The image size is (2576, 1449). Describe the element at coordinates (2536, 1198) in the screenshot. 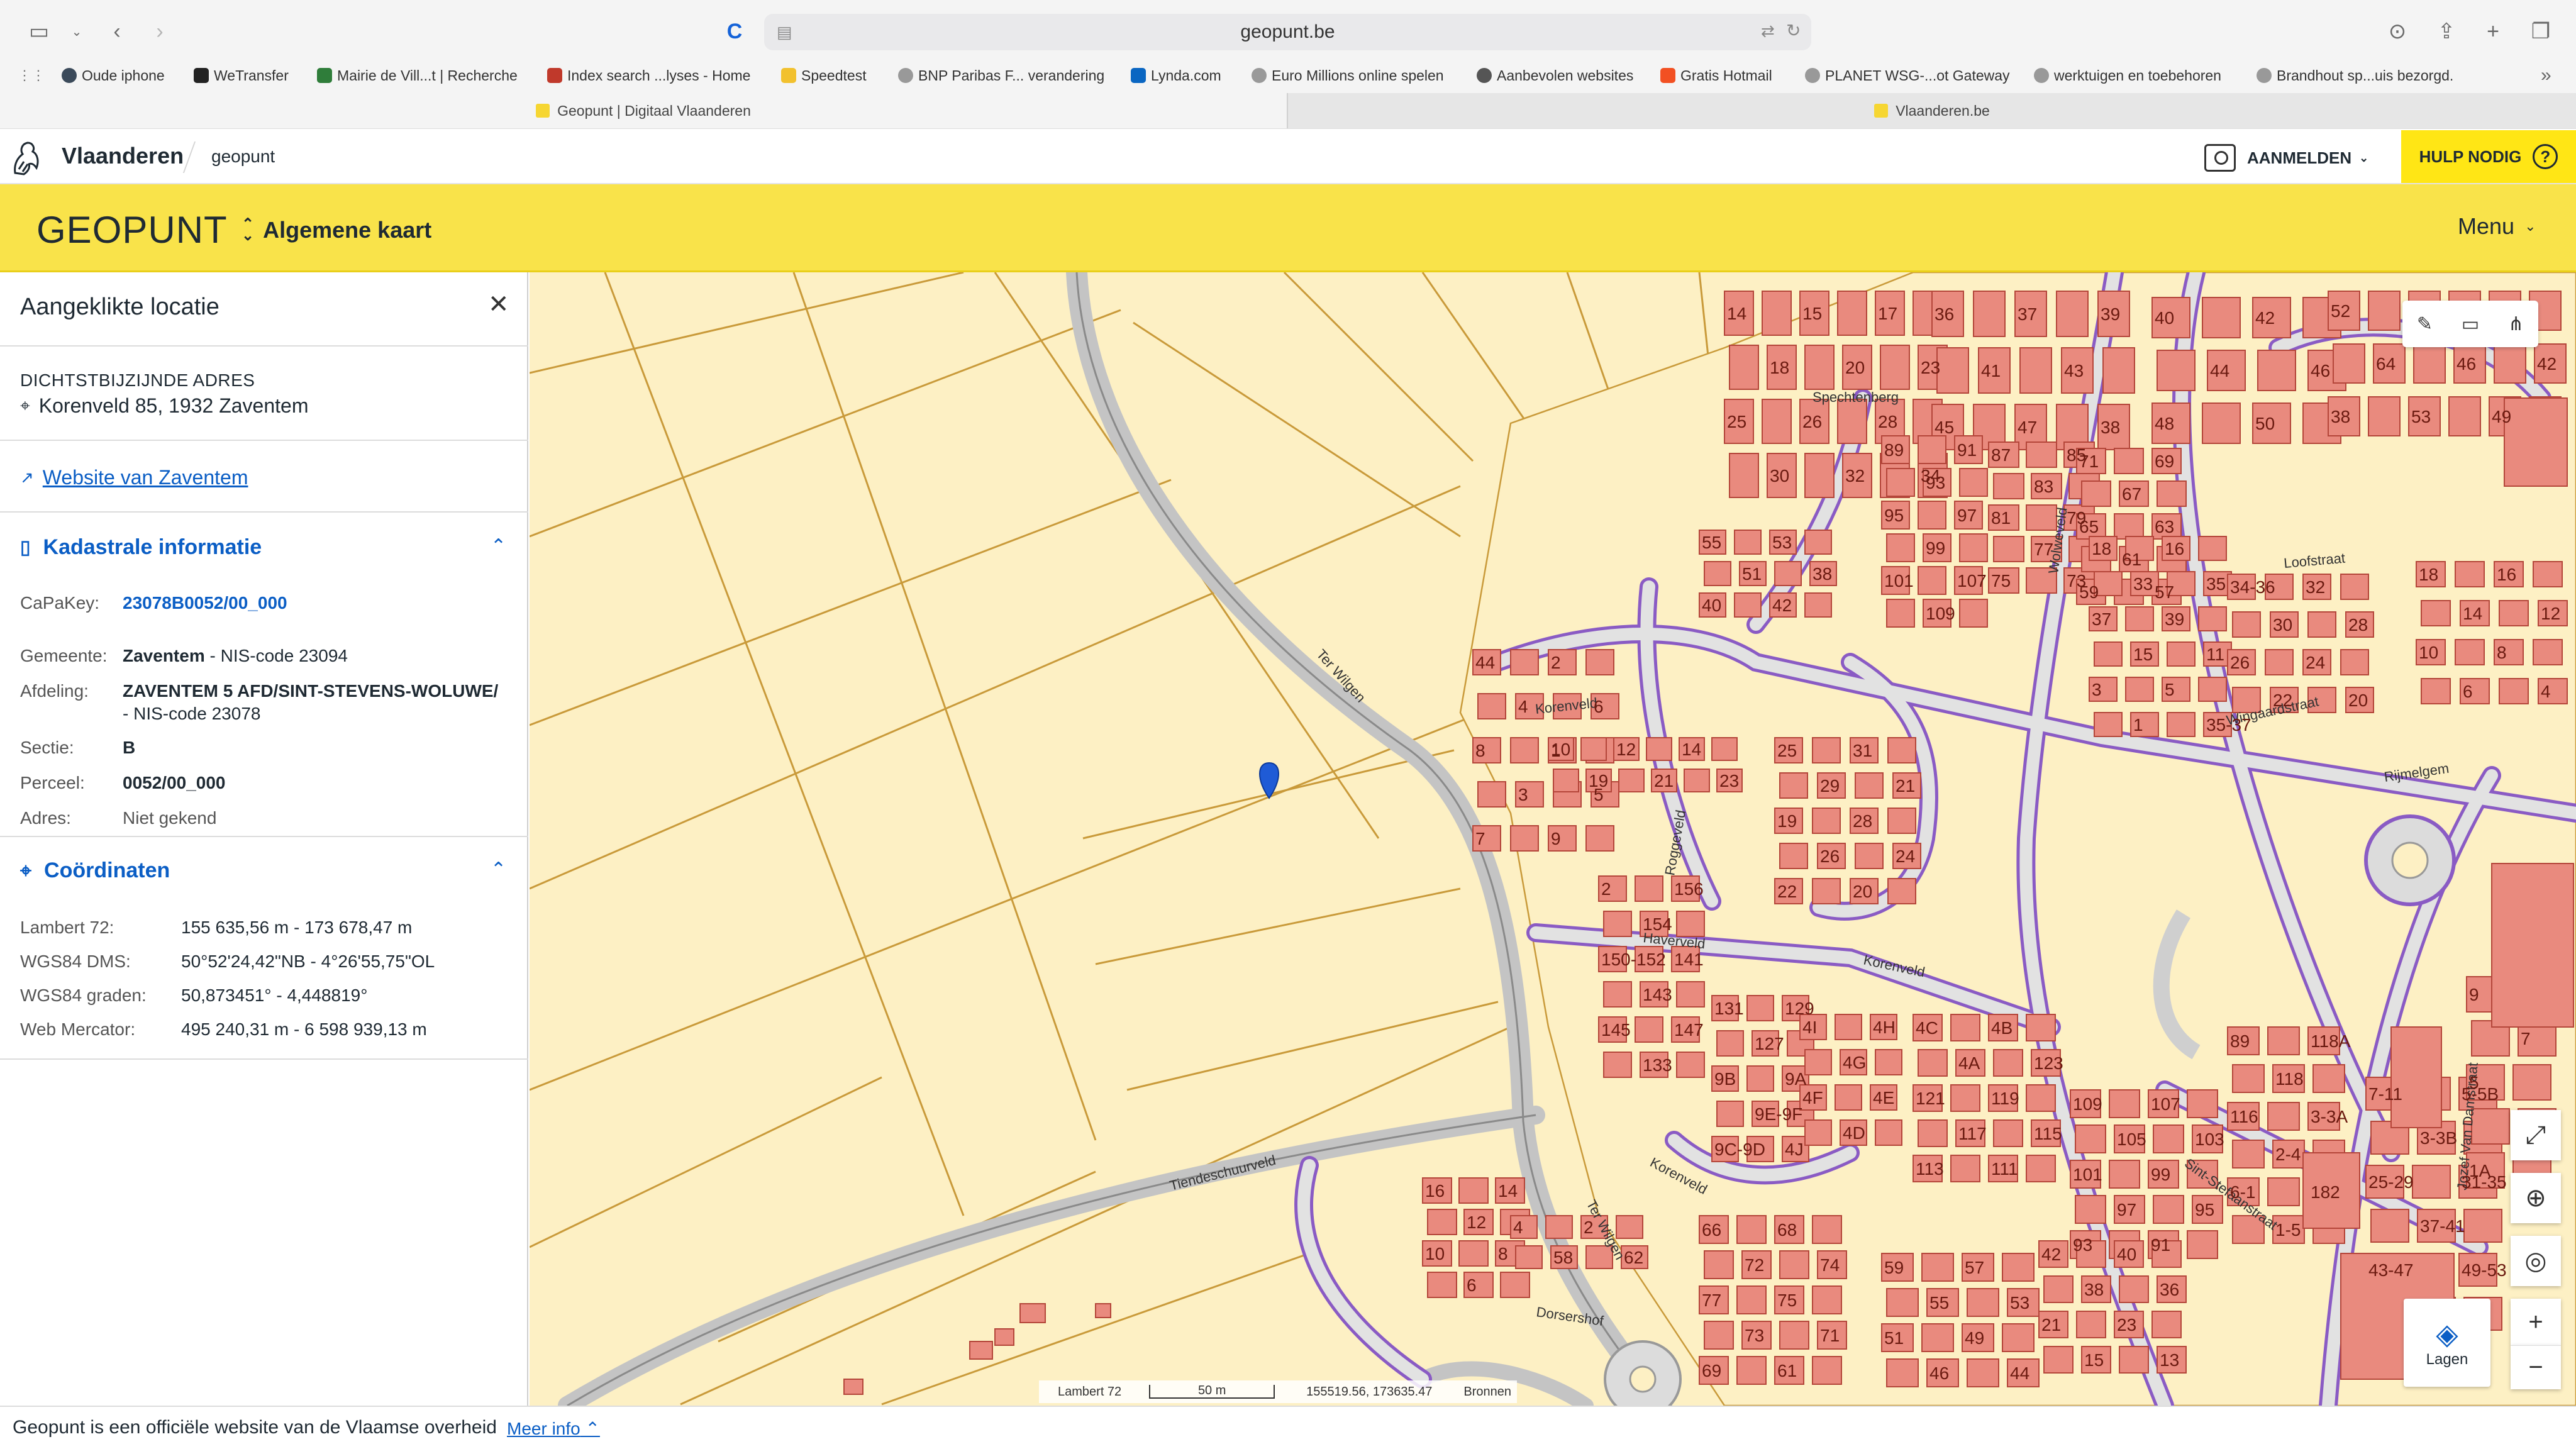

I see `globe-button: ⊕` at that location.